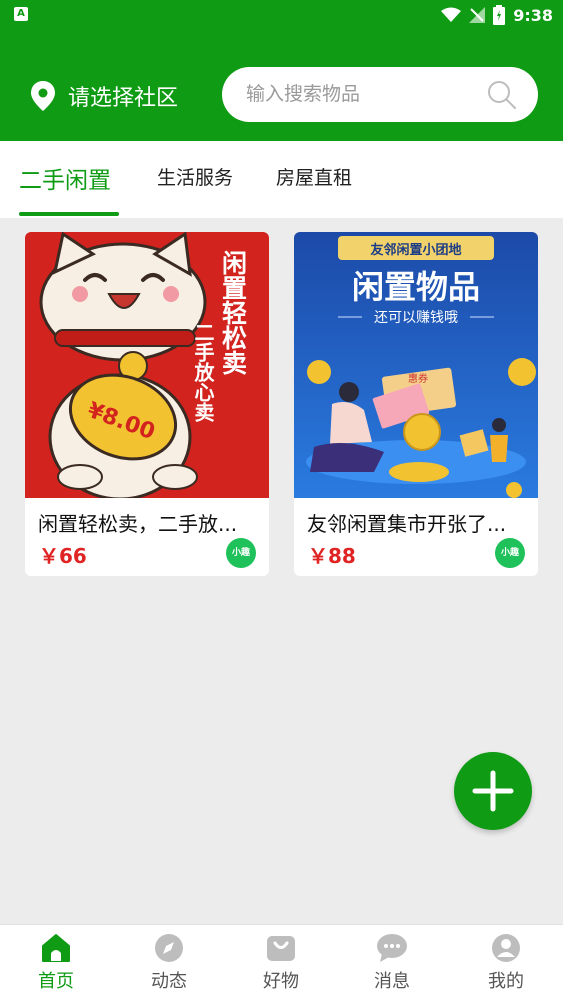 This screenshot has height=1002, width=563. Describe the element at coordinates (477, 15) in the screenshot. I see `no-signal-icon` at that location.